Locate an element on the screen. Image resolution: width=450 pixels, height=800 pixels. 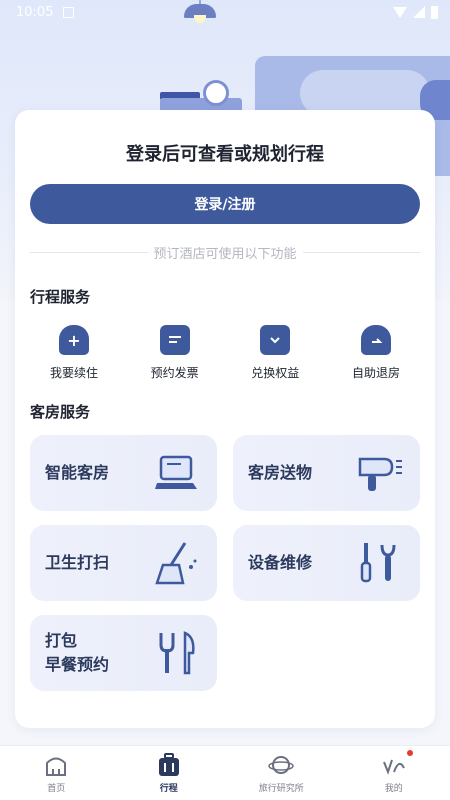
divider: 预订酒店可使用以下功能 is located at coordinates (225, 253).